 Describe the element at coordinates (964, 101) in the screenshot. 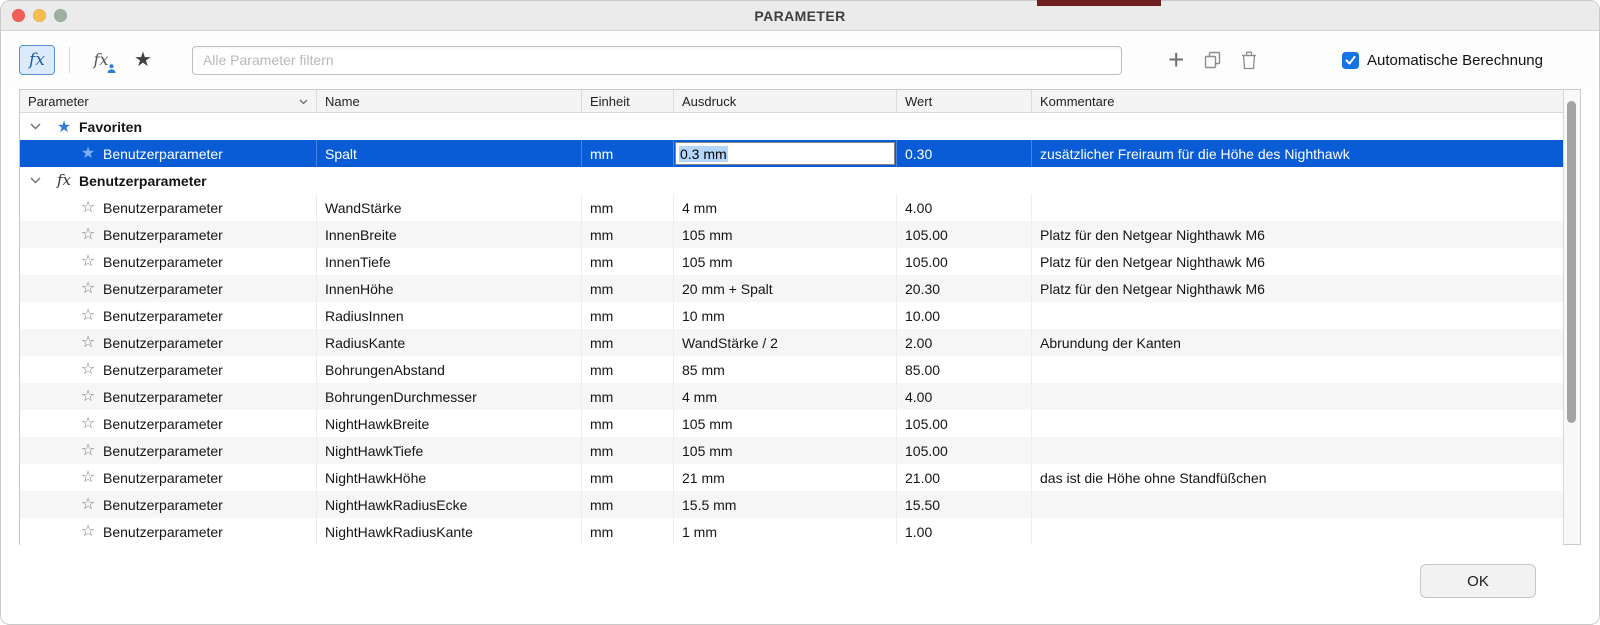

I see `column-header-wert: Wert` at that location.